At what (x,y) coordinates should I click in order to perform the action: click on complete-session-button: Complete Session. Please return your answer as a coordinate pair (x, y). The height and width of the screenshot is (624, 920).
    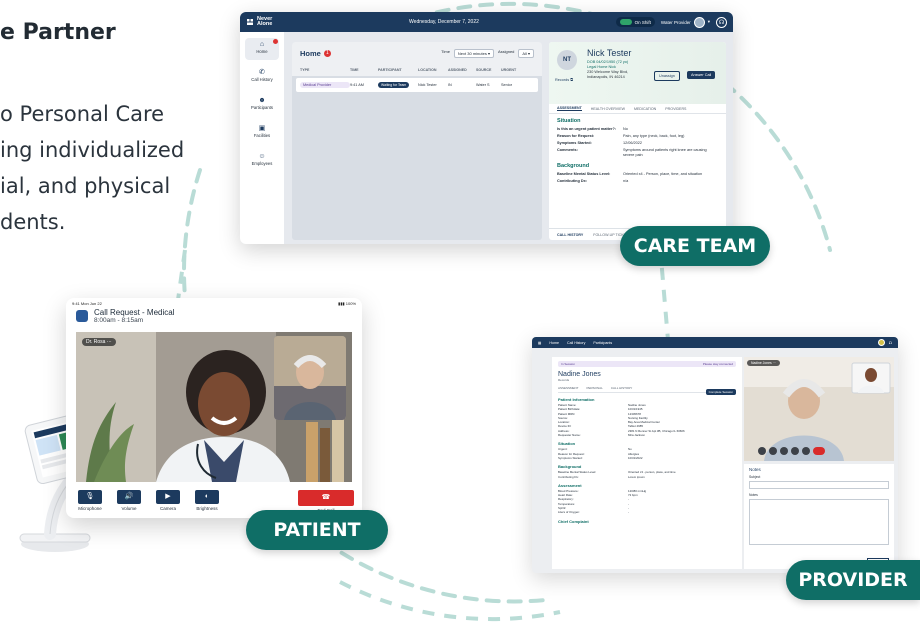
    Looking at the image, I should click on (720, 392).